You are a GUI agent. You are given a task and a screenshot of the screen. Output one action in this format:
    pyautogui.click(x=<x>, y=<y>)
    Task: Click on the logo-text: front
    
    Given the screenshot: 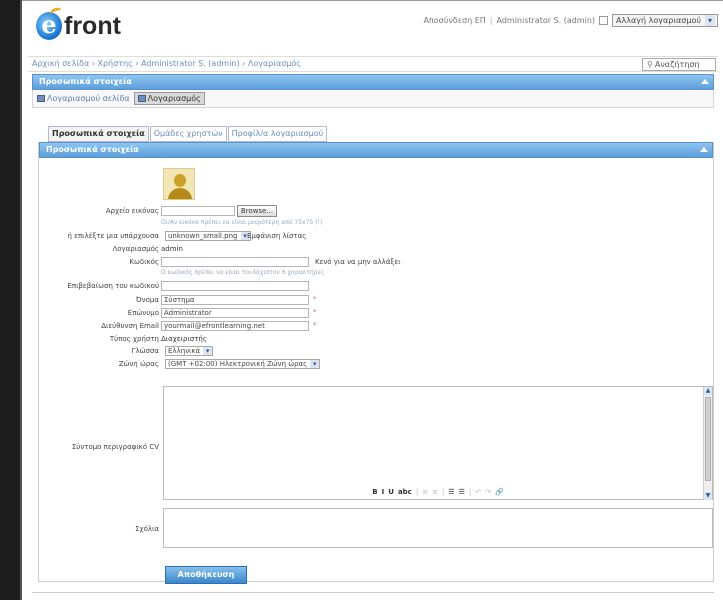 What is the action you would take?
    pyautogui.click(x=92, y=26)
    